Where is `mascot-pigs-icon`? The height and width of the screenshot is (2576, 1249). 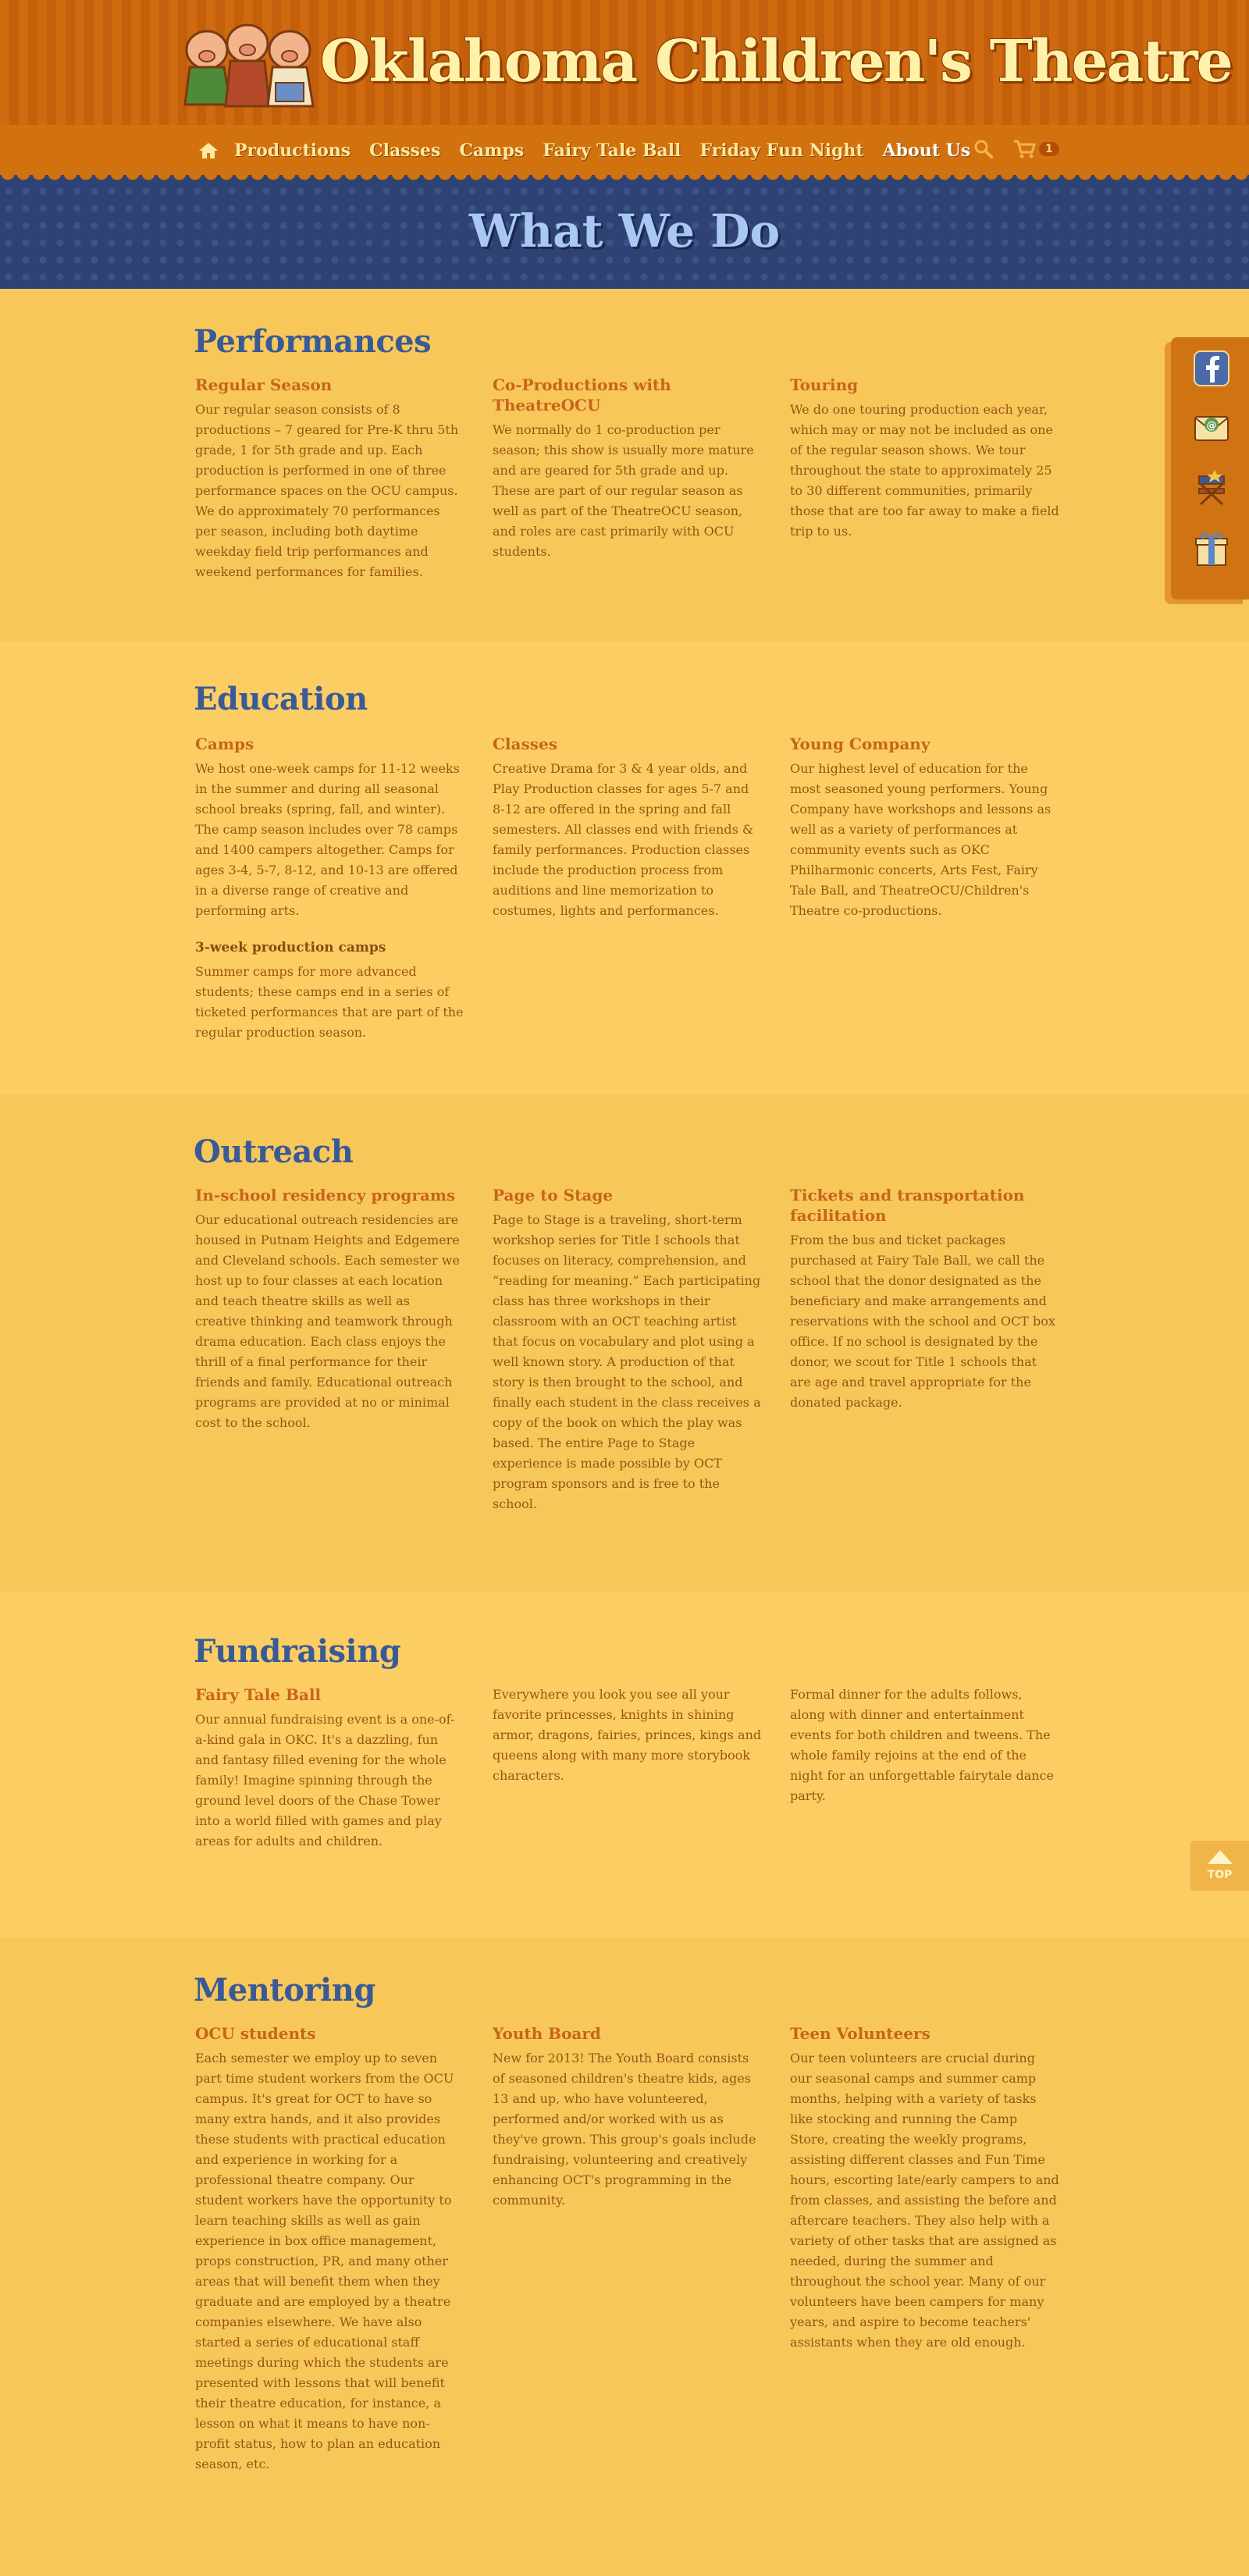 mascot-pigs-icon is located at coordinates (249, 65).